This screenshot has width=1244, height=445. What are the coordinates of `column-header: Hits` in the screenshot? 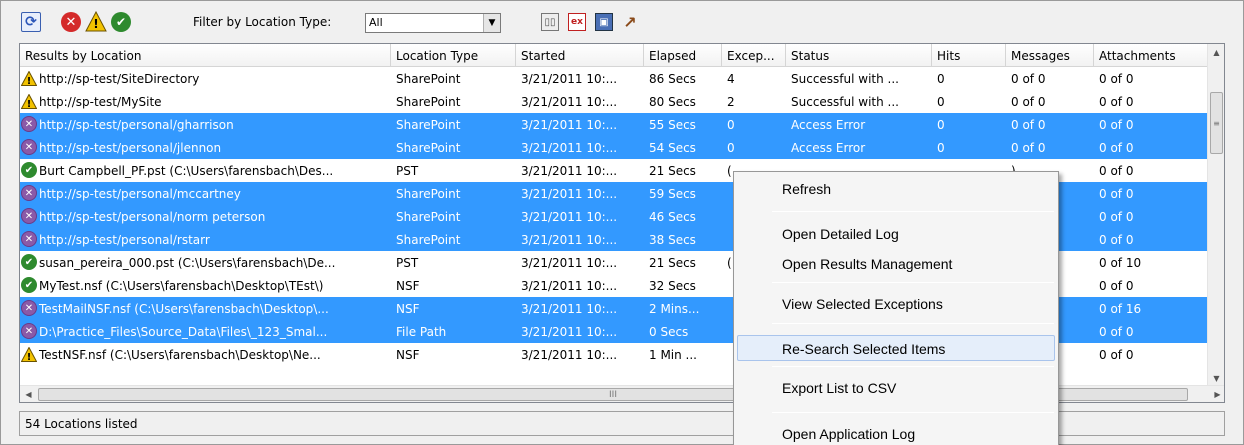 It's located at (969, 55).